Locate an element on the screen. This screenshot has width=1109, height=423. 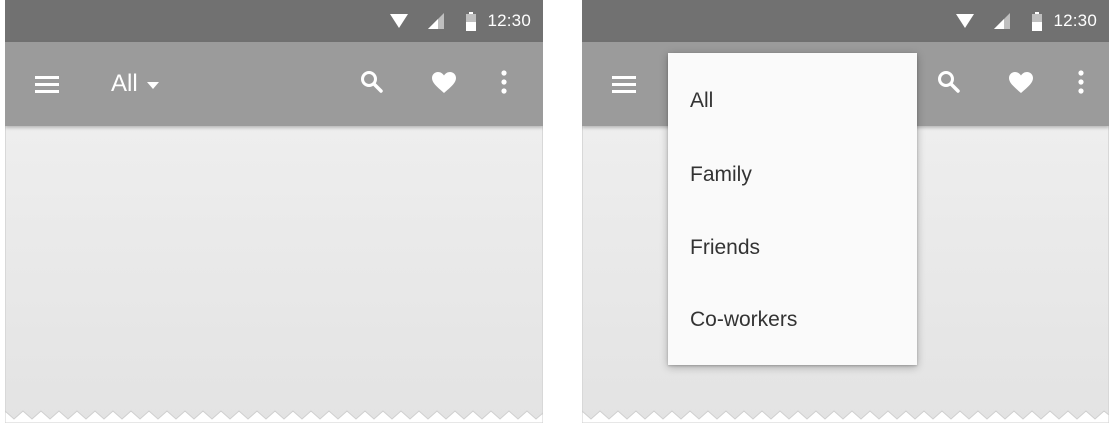
spinner-selected-value: All is located at coordinates (124, 83).